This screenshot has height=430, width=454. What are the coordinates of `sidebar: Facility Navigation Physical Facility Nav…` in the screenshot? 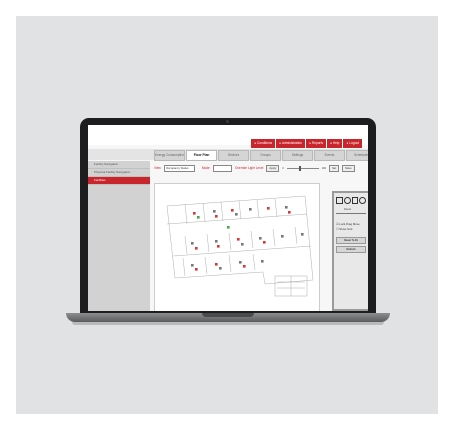 It's located at (119, 236).